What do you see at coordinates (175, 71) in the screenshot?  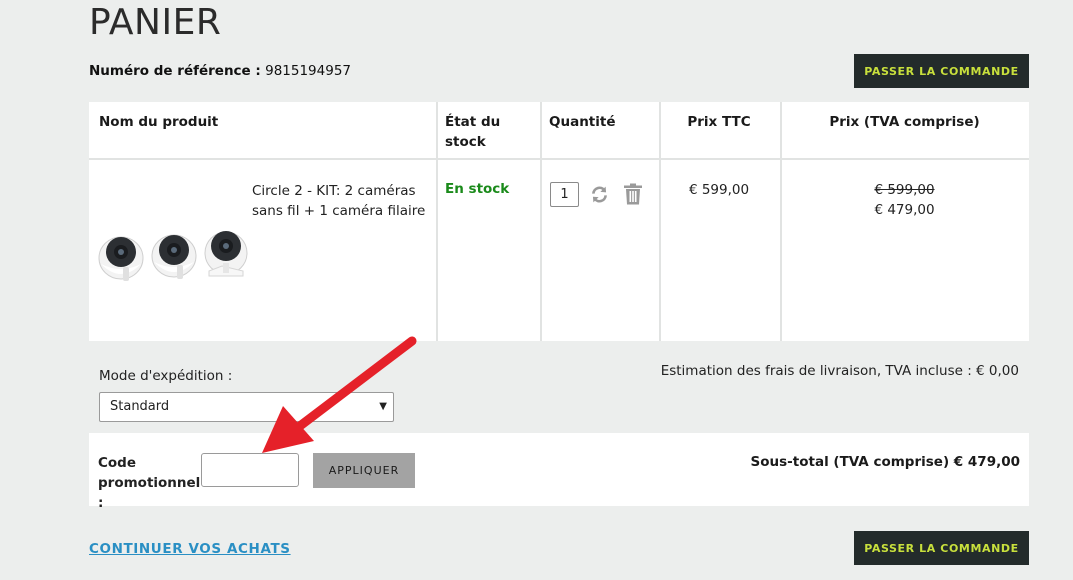 I see `reference-label: Numéro de référence :` at bounding box center [175, 71].